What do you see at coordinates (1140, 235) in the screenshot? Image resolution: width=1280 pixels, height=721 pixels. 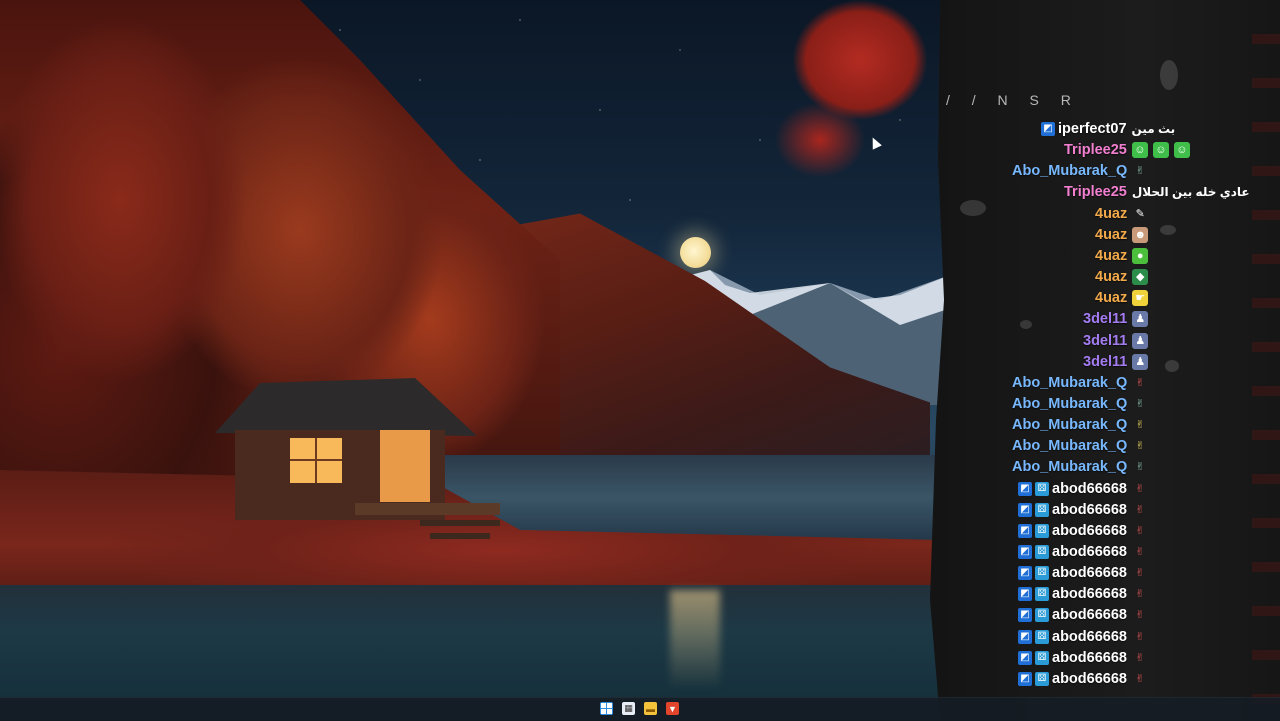 I see `face-icon: ☻` at bounding box center [1140, 235].